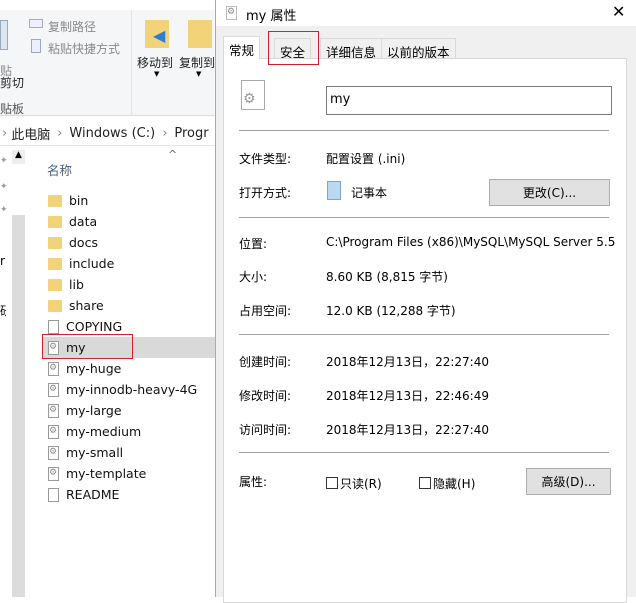 The width and height of the screenshot is (636, 603). I want to click on modified-value: 2018年12月13日，22:46:49, so click(407, 396).